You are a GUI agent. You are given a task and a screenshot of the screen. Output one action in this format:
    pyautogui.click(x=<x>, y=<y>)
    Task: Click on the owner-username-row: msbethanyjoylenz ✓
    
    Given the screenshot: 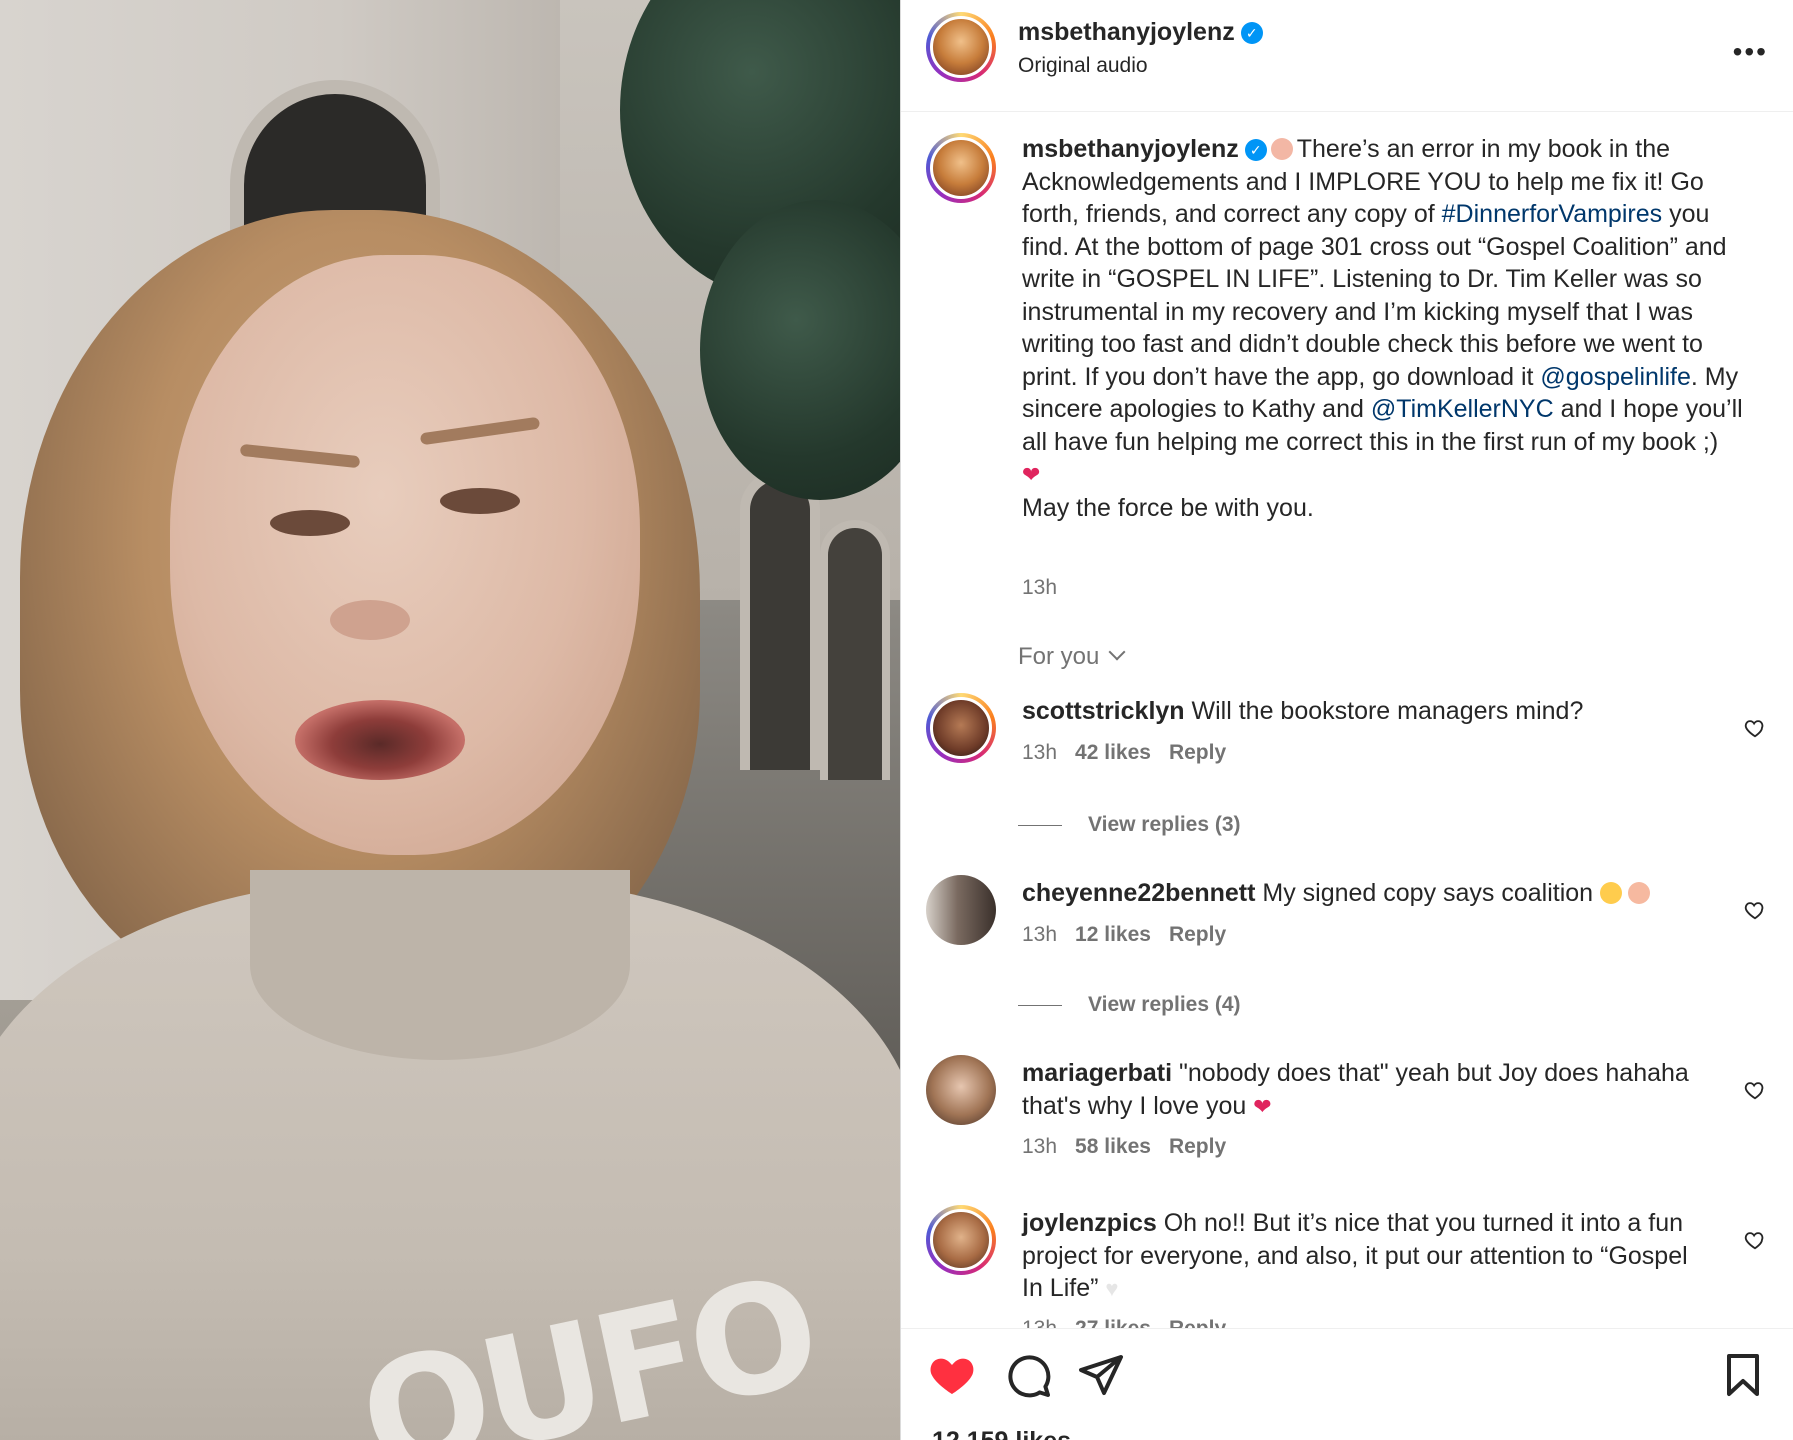 What is the action you would take?
    pyautogui.click(x=1140, y=32)
    